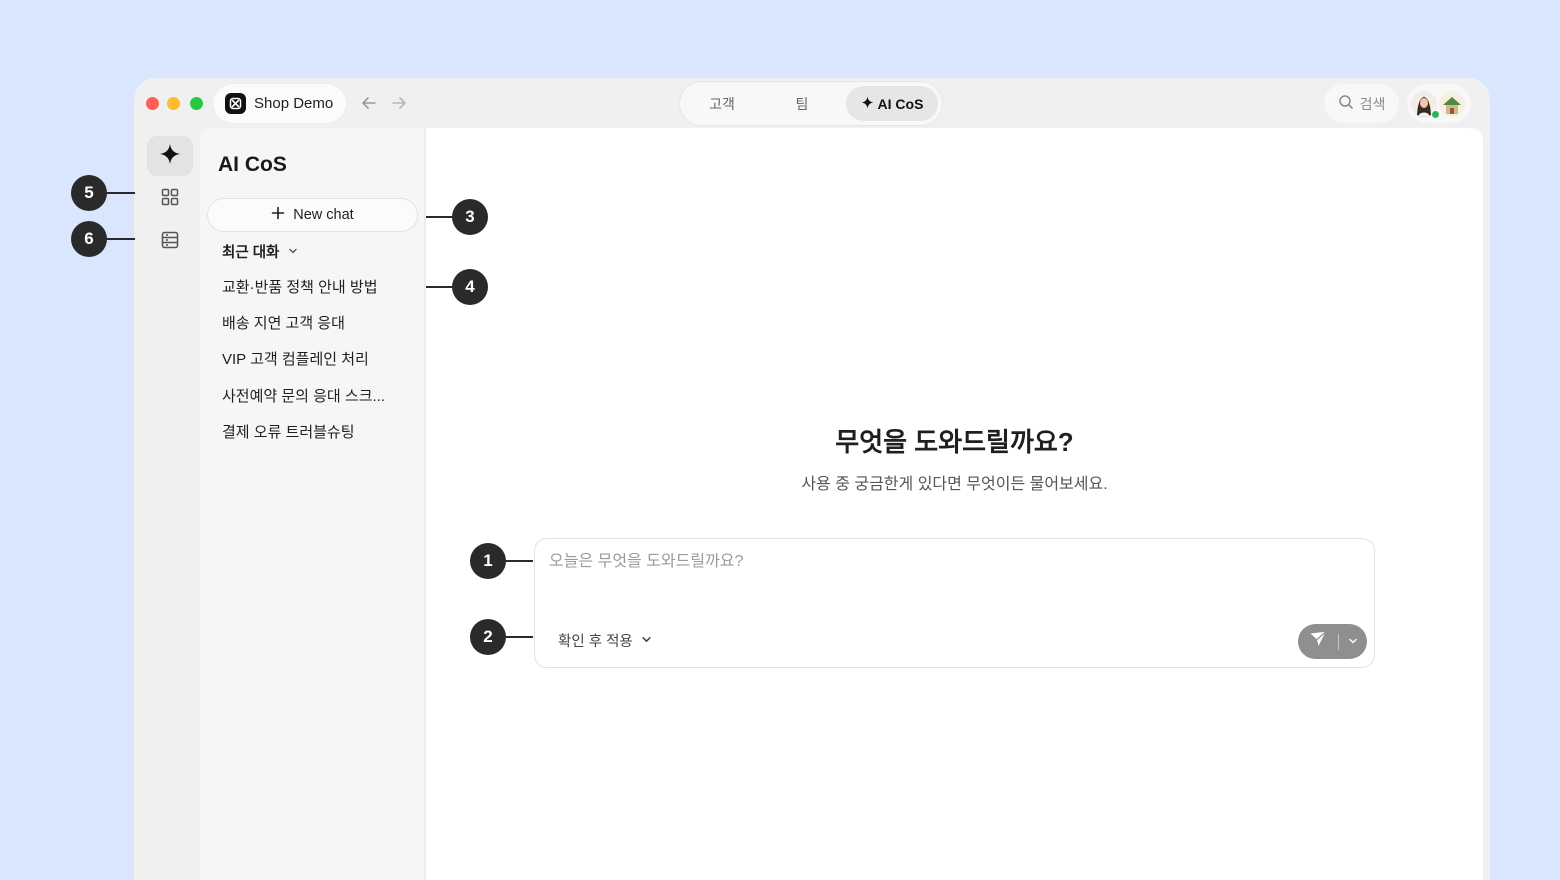 The image size is (1560, 880). I want to click on page-subtitle: 사용 중 궁금한게 있다면 무엇이든 물어보세요., so click(954, 484).